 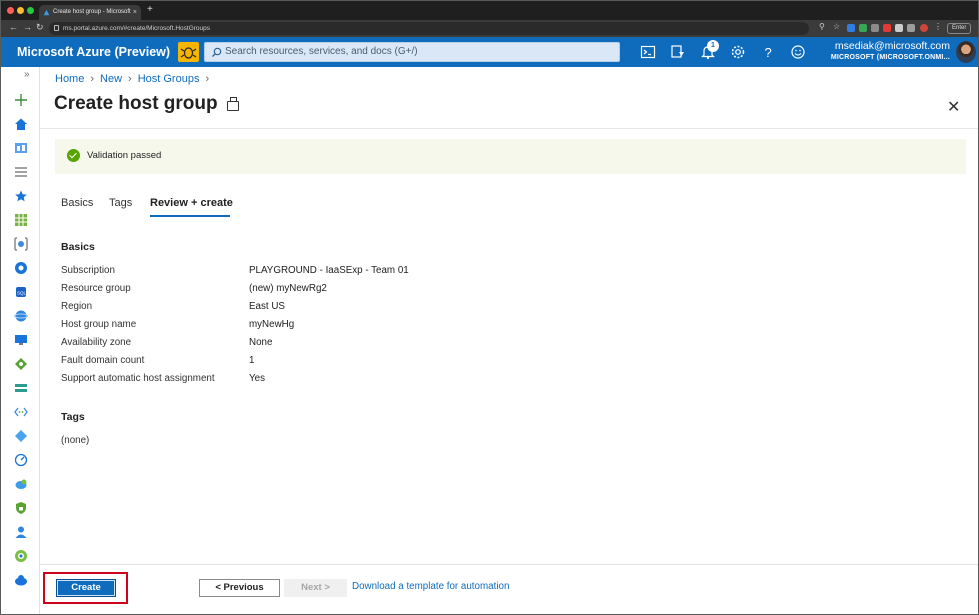 I want to click on summary-label: Availability zone, so click(x=96, y=342).